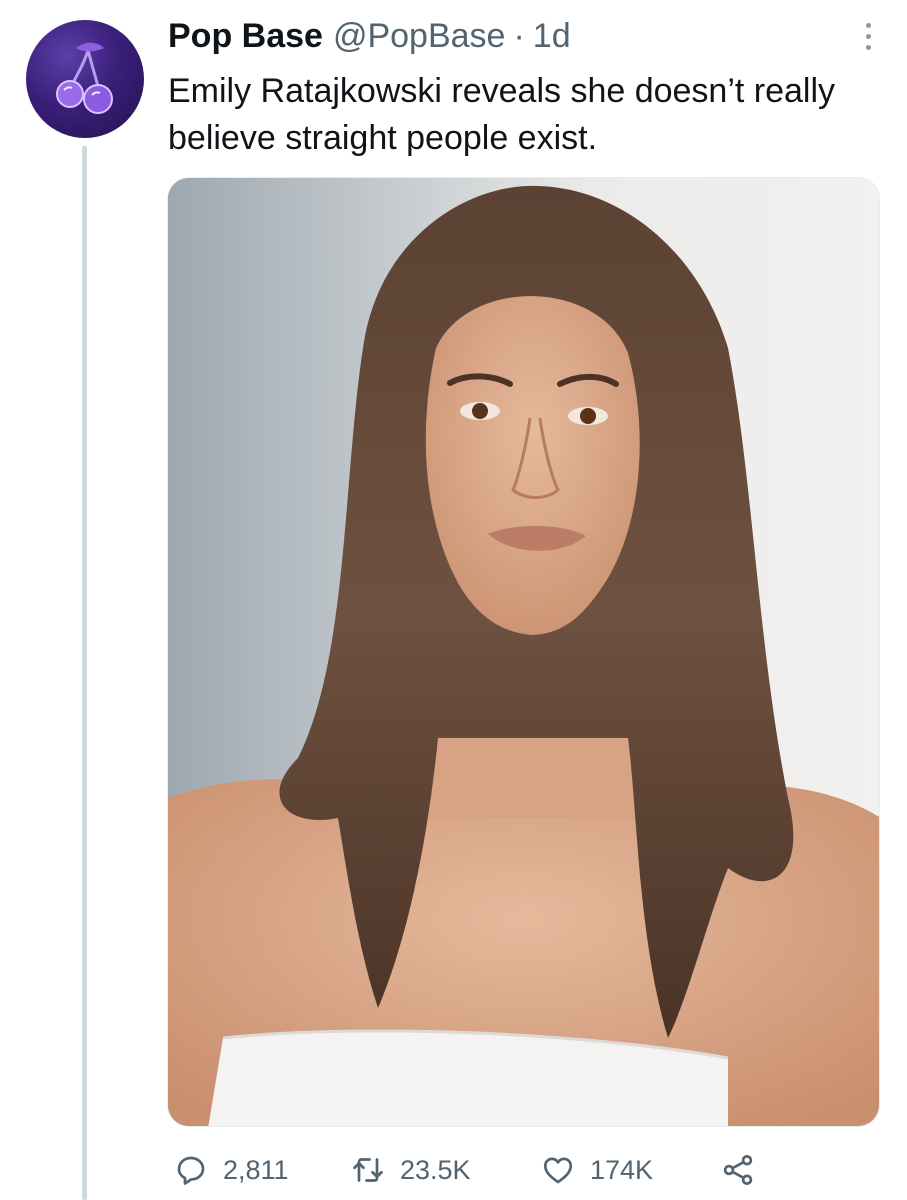  Describe the element at coordinates (622, 1169) in the screenshot. I see `like-count: 174K` at that location.